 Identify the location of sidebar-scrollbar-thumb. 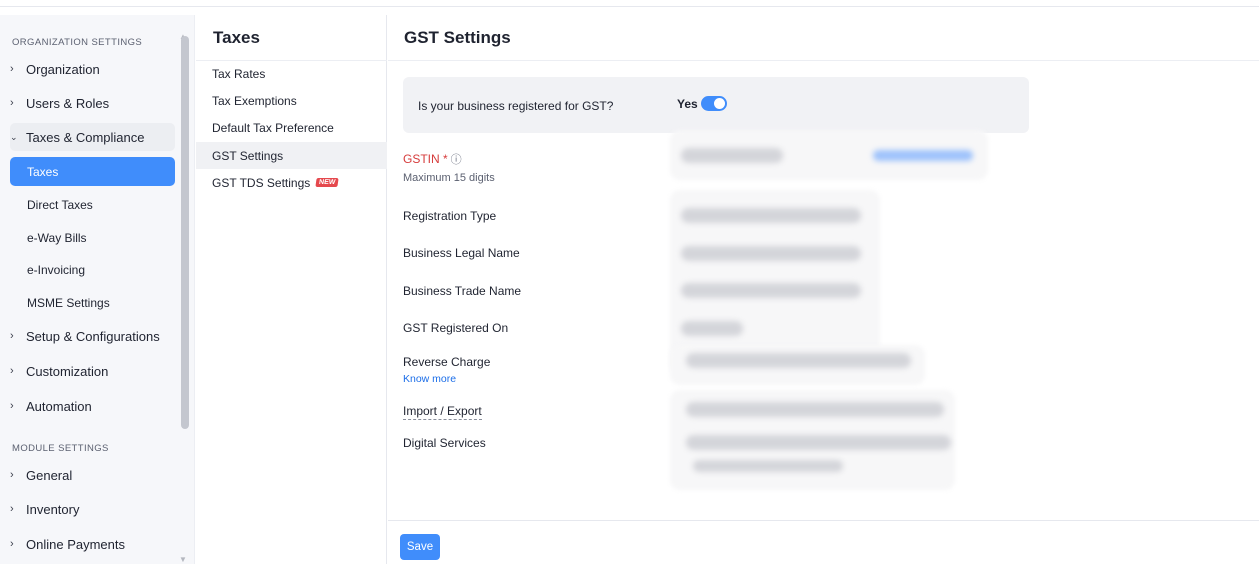
(185, 232).